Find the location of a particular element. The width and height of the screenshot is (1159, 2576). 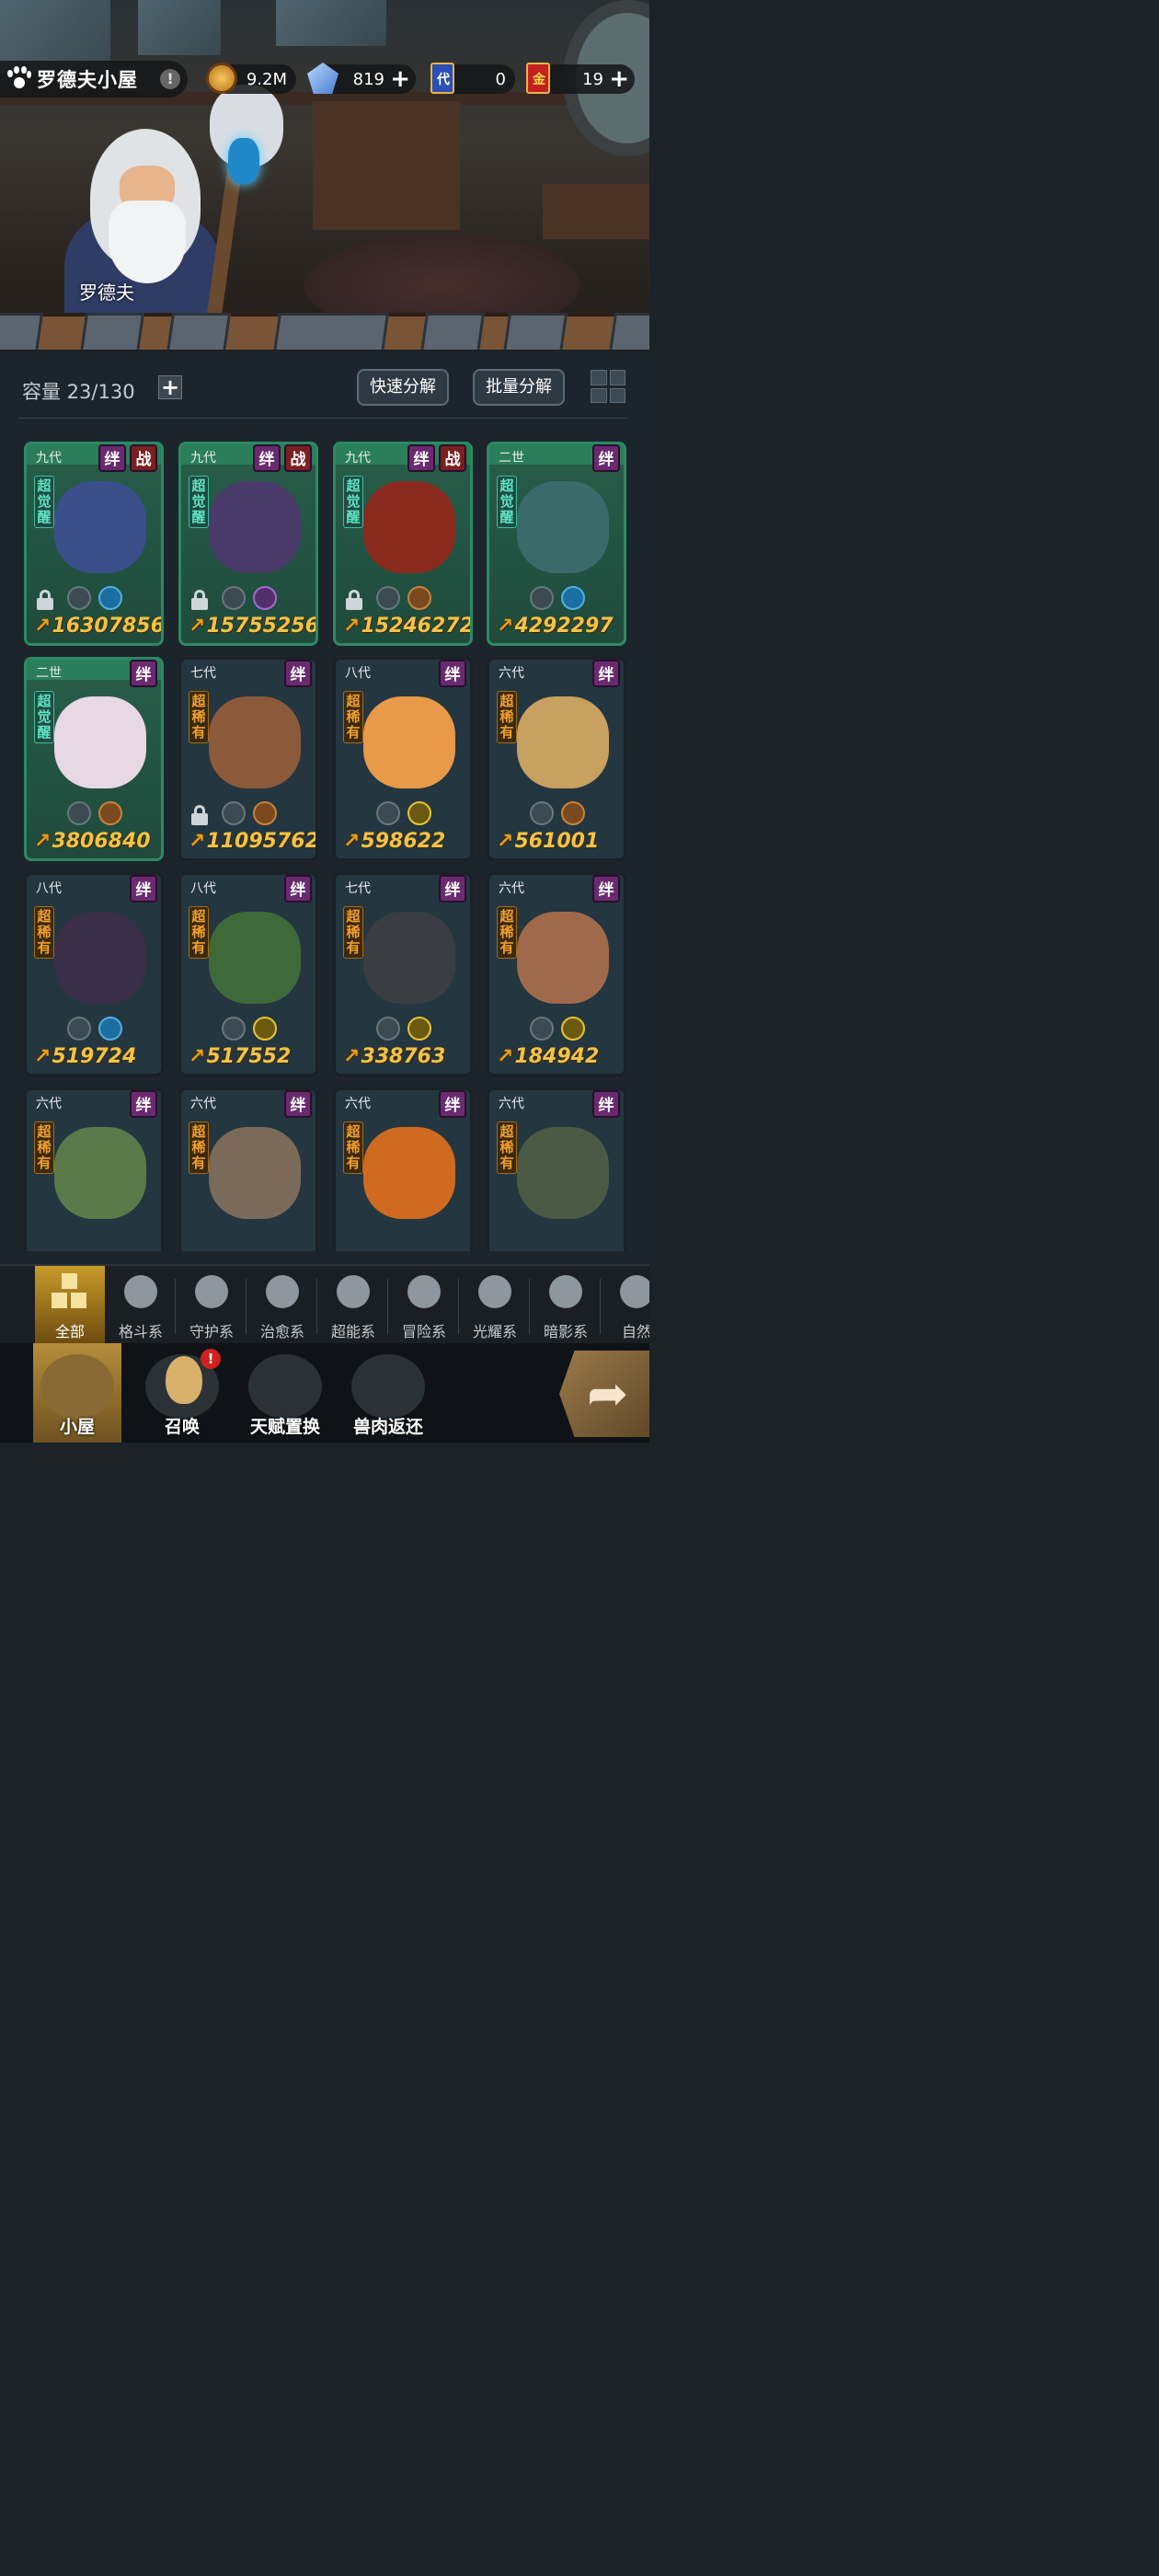

skylight is located at coordinates (331, 23).